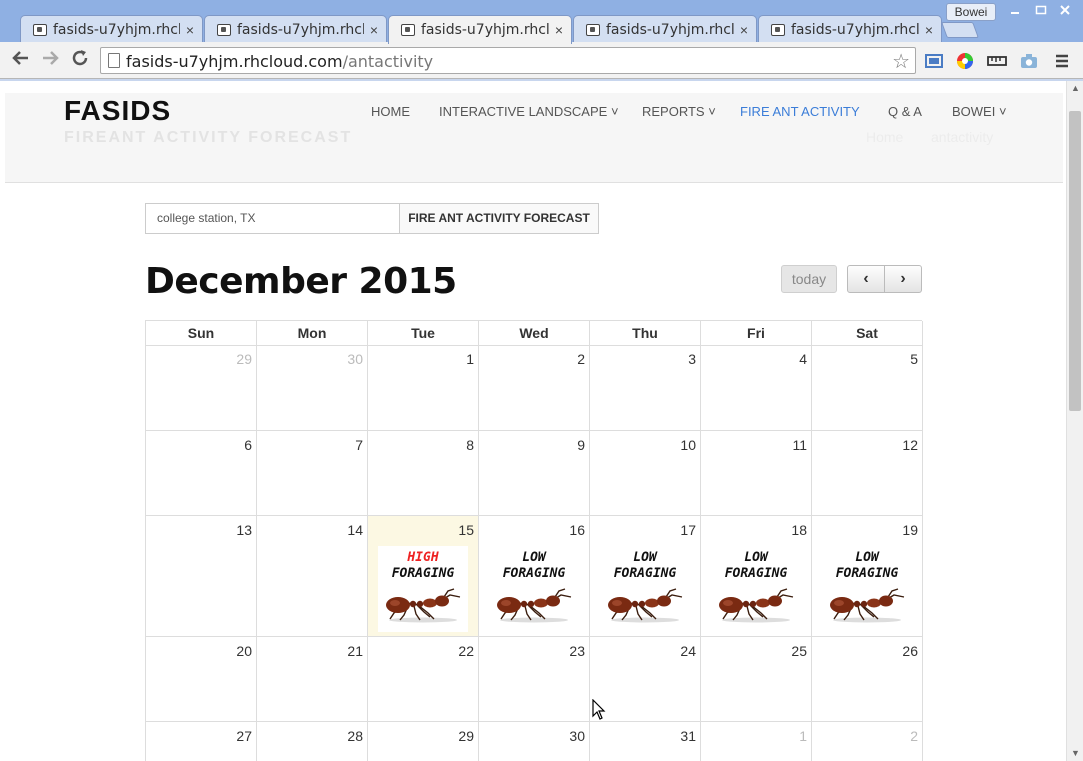 This screenshot has width=1083, height=761. Describe the element at coordinates (272, 218) in the screenshot. I see `location-input: college station, TX` at that location.